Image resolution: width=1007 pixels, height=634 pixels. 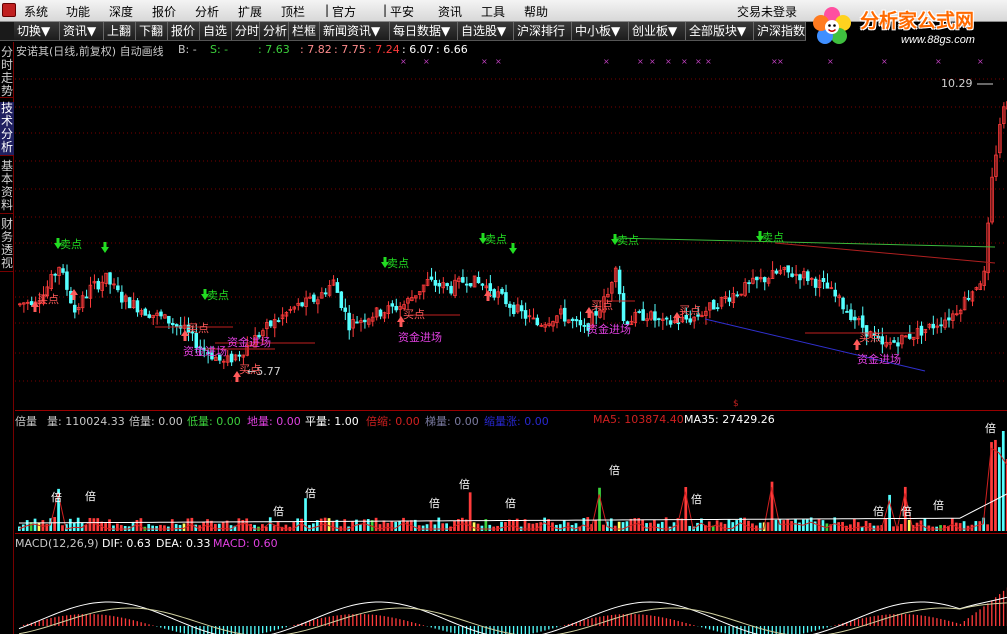 What do you see at coordinates (657, 31) in the screenshot?
I see `tb-gem-board: 创业板▼` at bounding box center [657, 31].